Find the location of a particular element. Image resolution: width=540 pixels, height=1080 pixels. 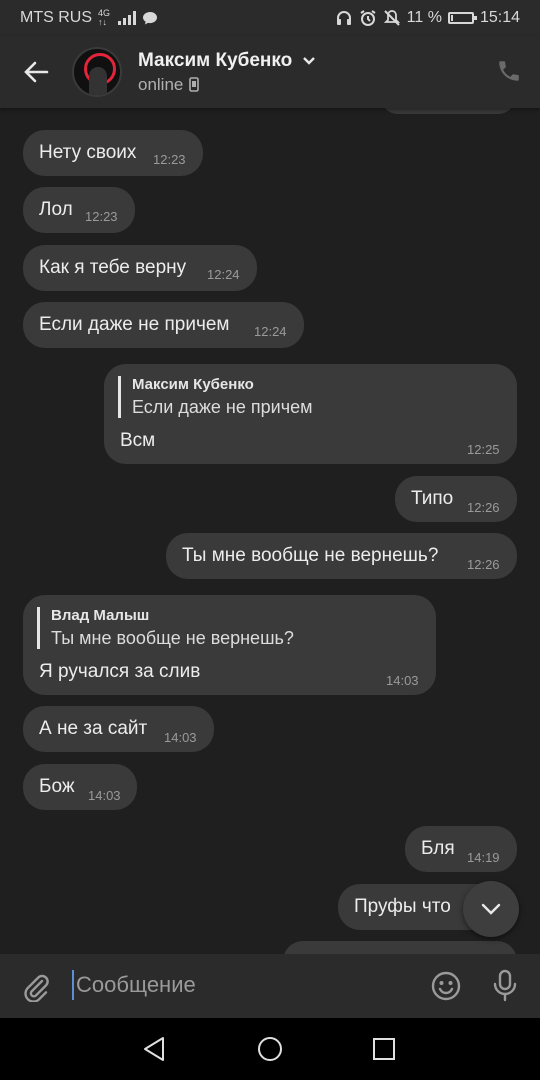

message-time: 12:25 is located at coordinates (483, 449).